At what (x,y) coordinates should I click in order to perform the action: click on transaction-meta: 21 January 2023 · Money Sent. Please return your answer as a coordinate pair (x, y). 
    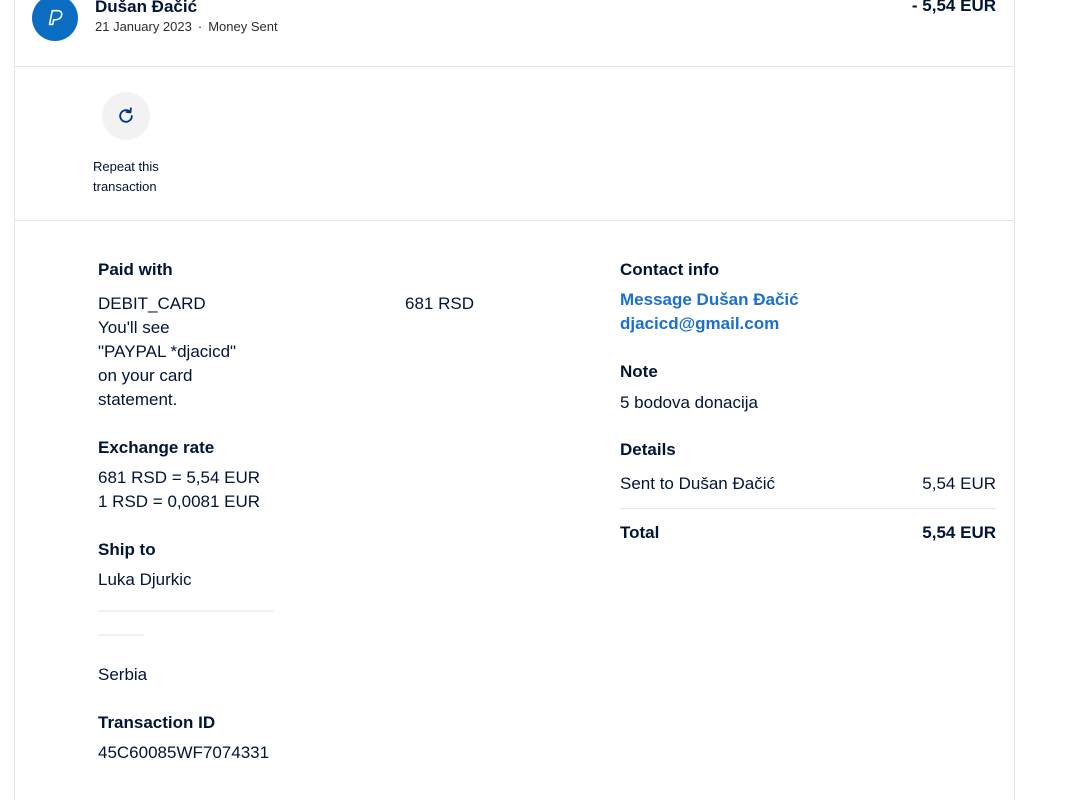
    Looking at the image, I should click on (186, 26).